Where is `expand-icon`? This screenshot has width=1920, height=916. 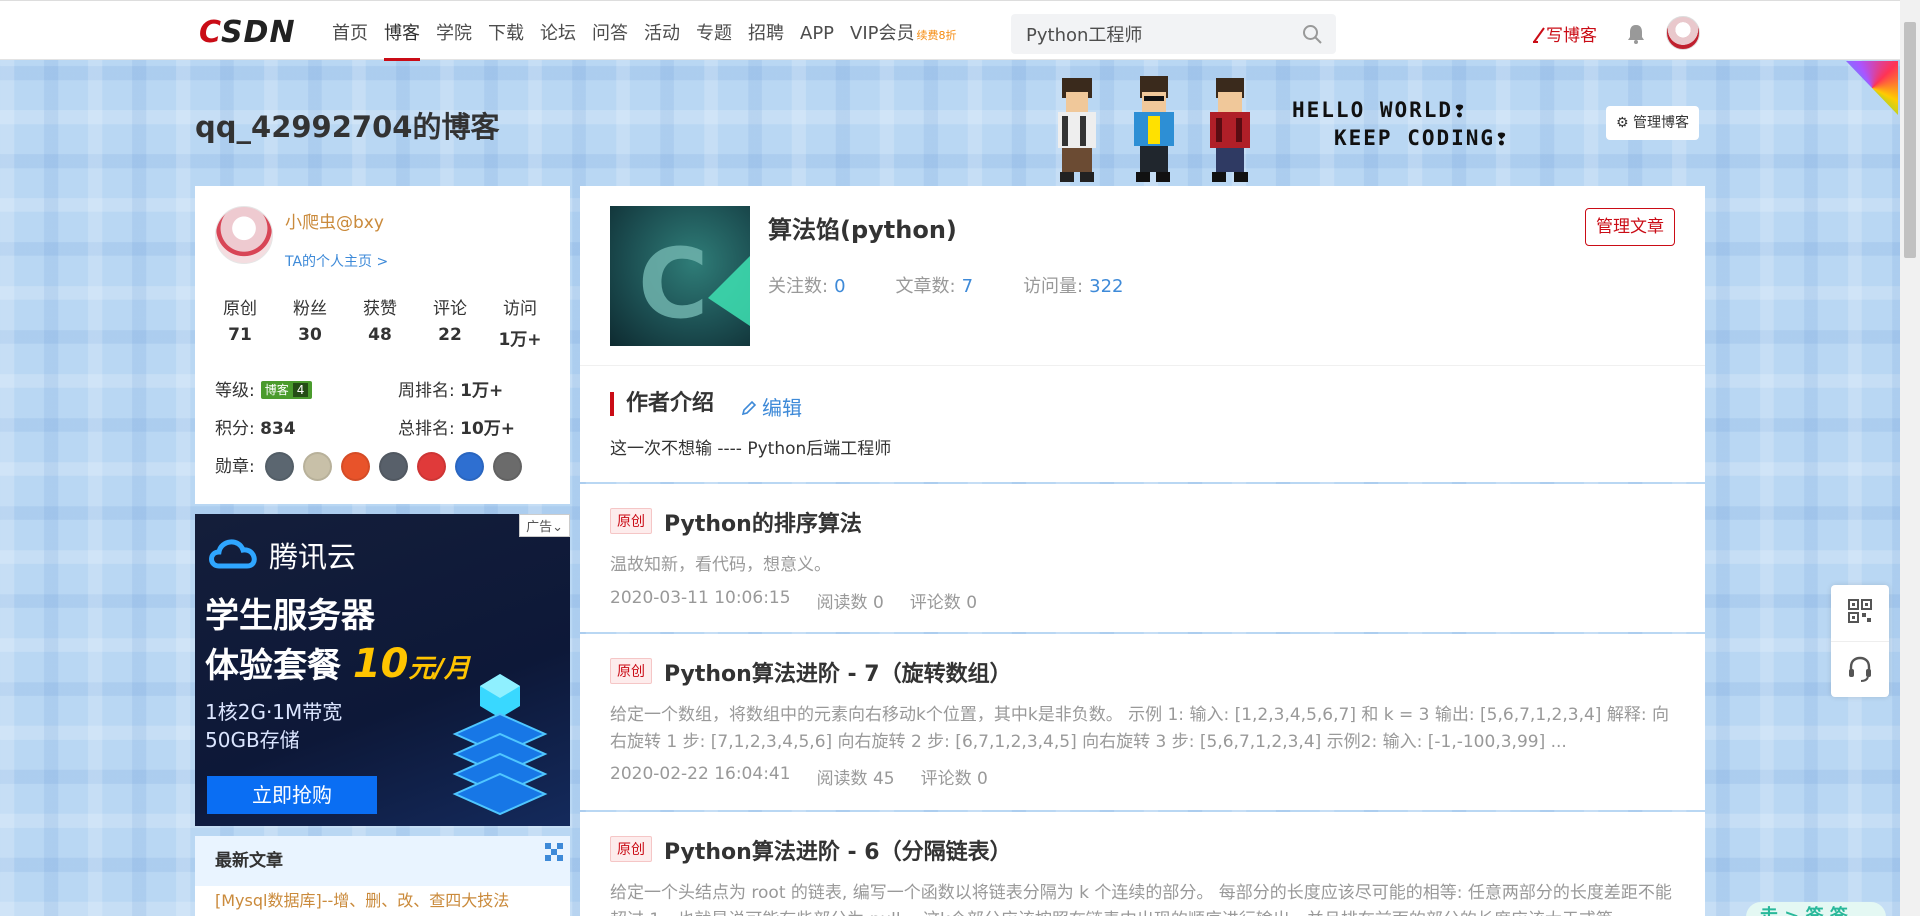 expand-icon is located at coordinates (554, 852).